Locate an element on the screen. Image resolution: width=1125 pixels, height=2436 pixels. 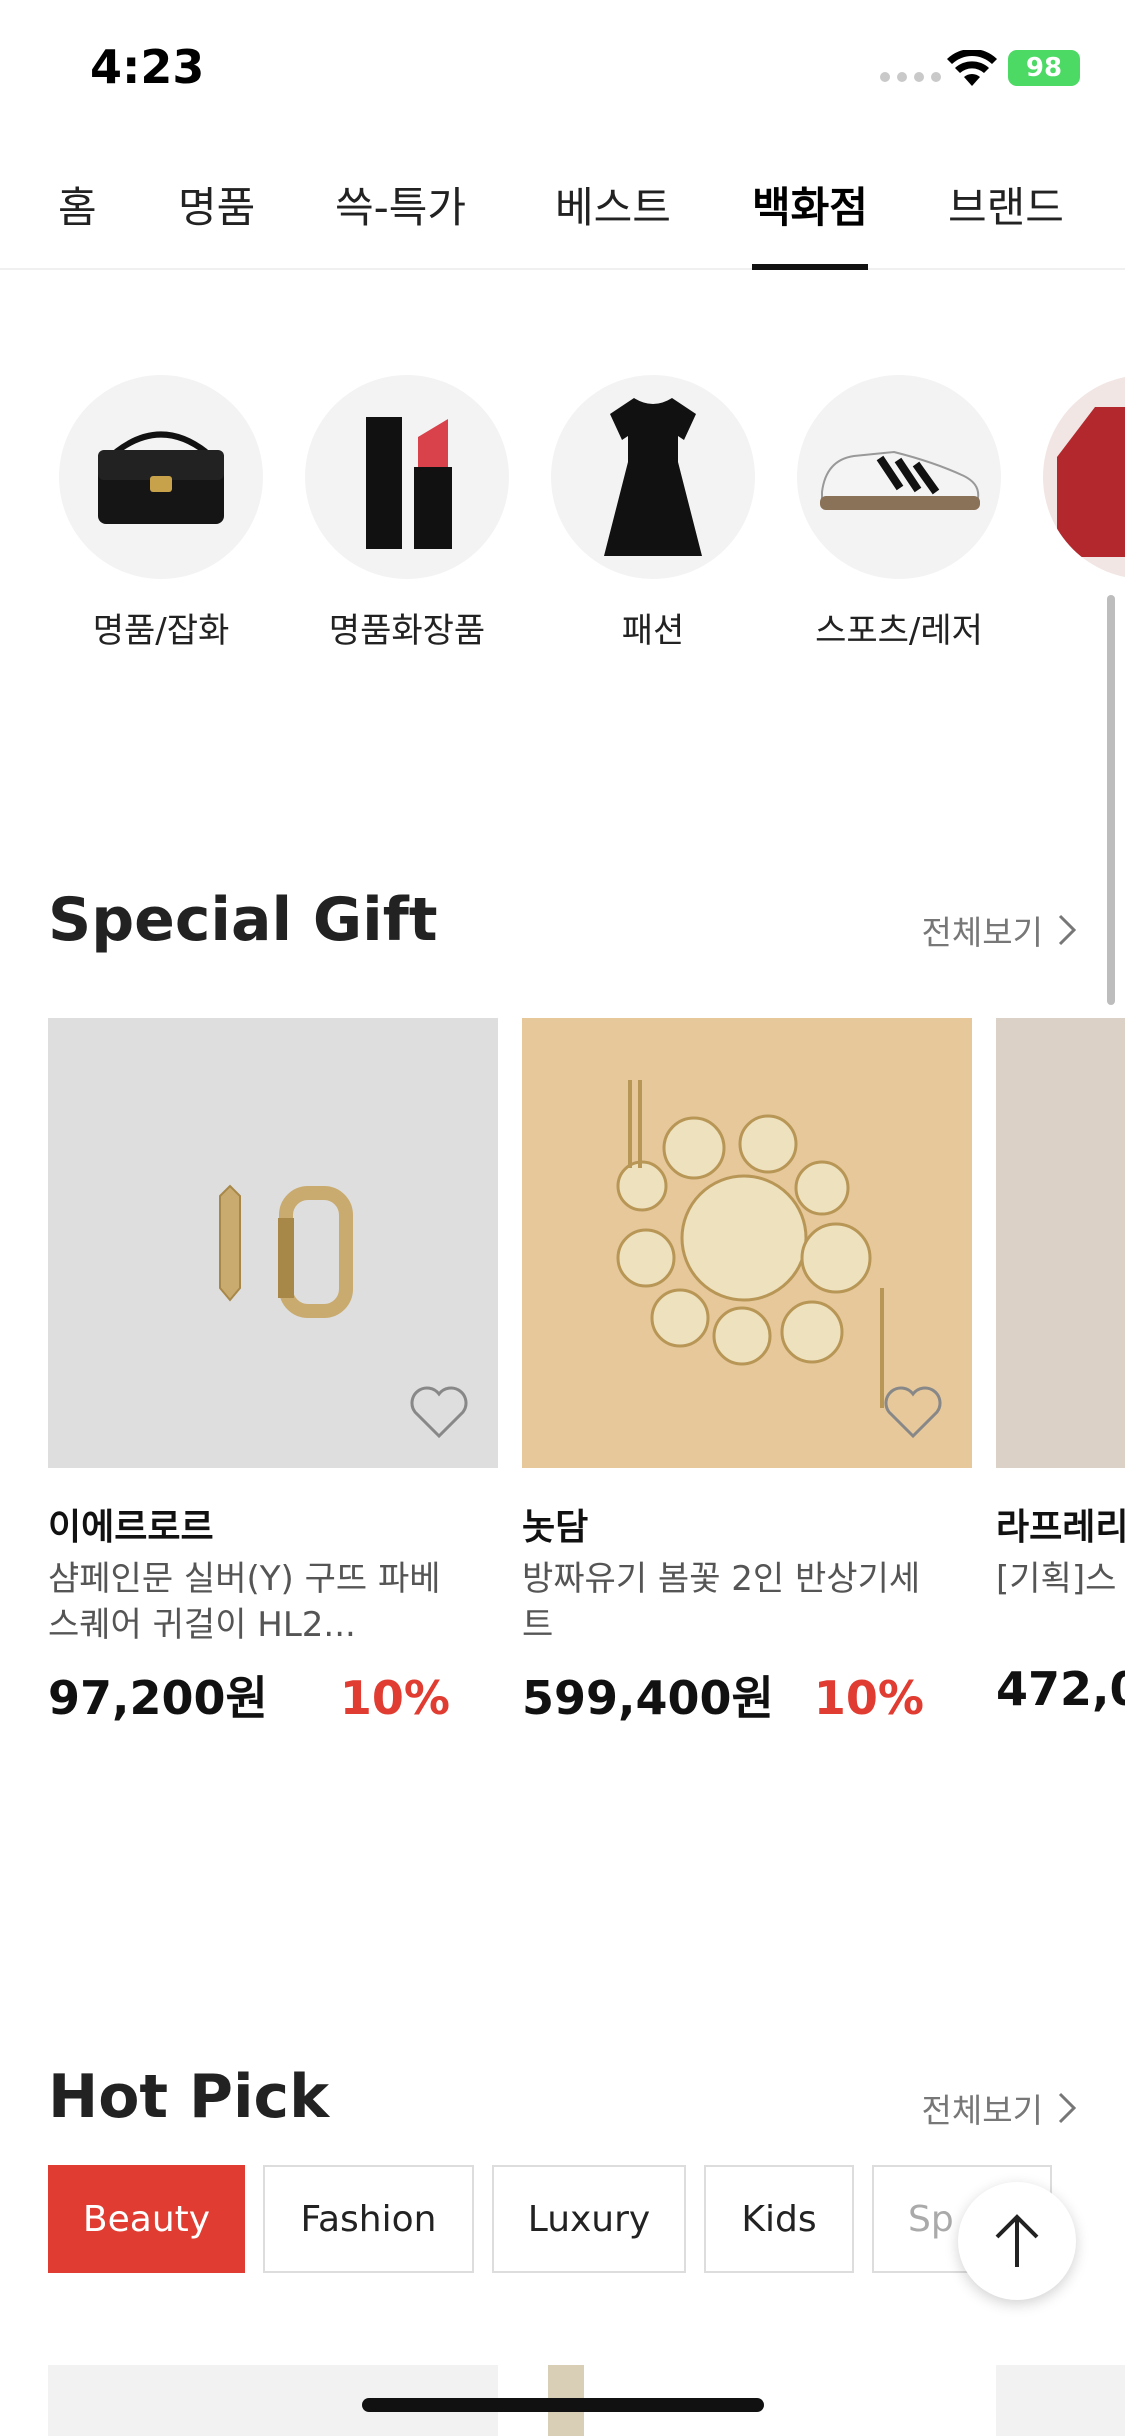
category-label: 스포츠/레저 is located at coordinates (899, 631).